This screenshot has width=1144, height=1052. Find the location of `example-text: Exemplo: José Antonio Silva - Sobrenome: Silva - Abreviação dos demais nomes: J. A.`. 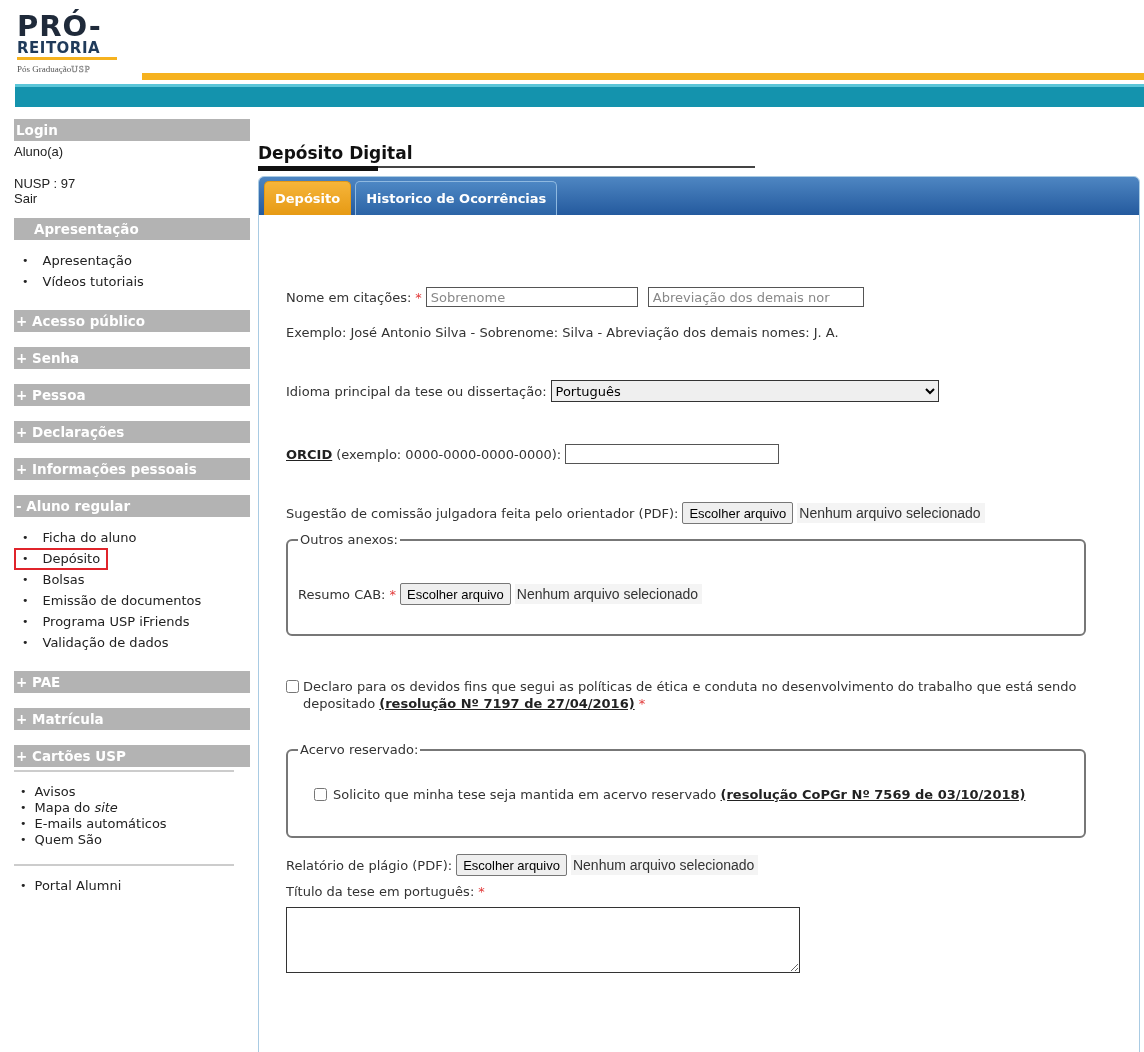

example-text: Exemplo: José Antonio Silva - Sobrenome: Silva - Abreviação dos demais nomes: J. A. is located at coordinates (563, 332).